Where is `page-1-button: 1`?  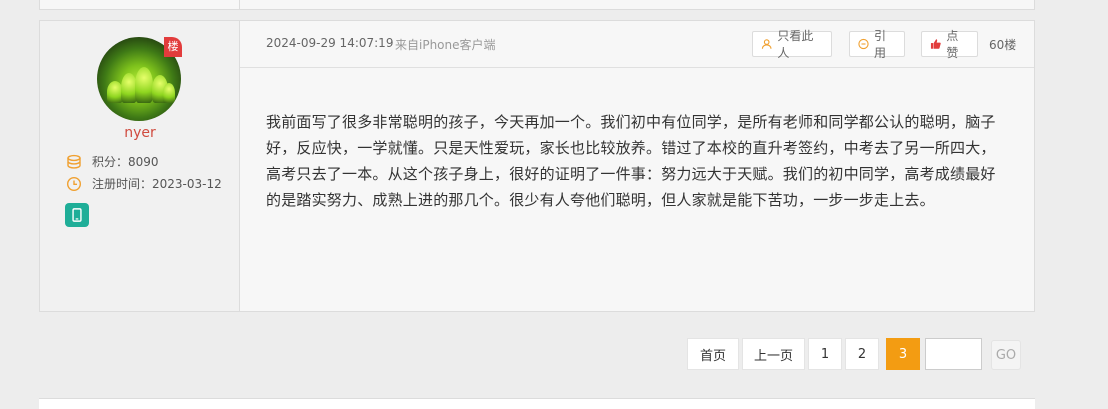
page-1-button: 1 is located at coordinates (825, 354).